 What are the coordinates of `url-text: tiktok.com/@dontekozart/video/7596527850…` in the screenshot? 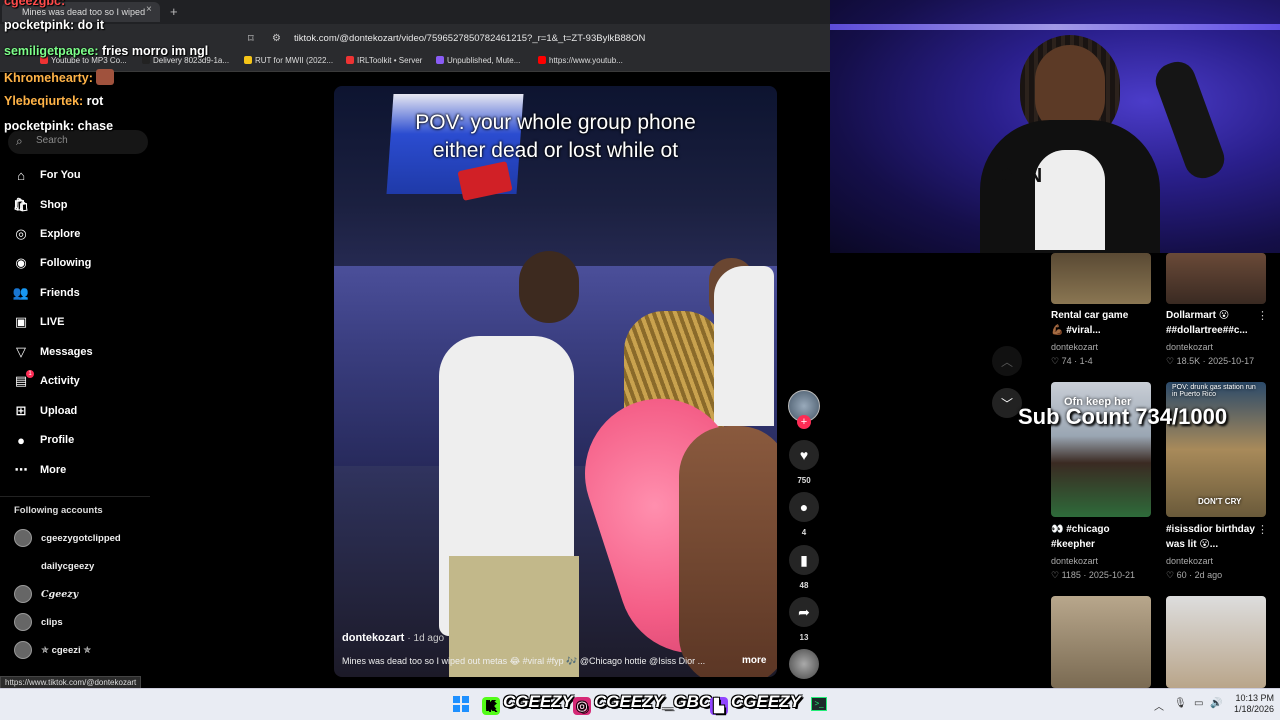 It's located at (469, 38).